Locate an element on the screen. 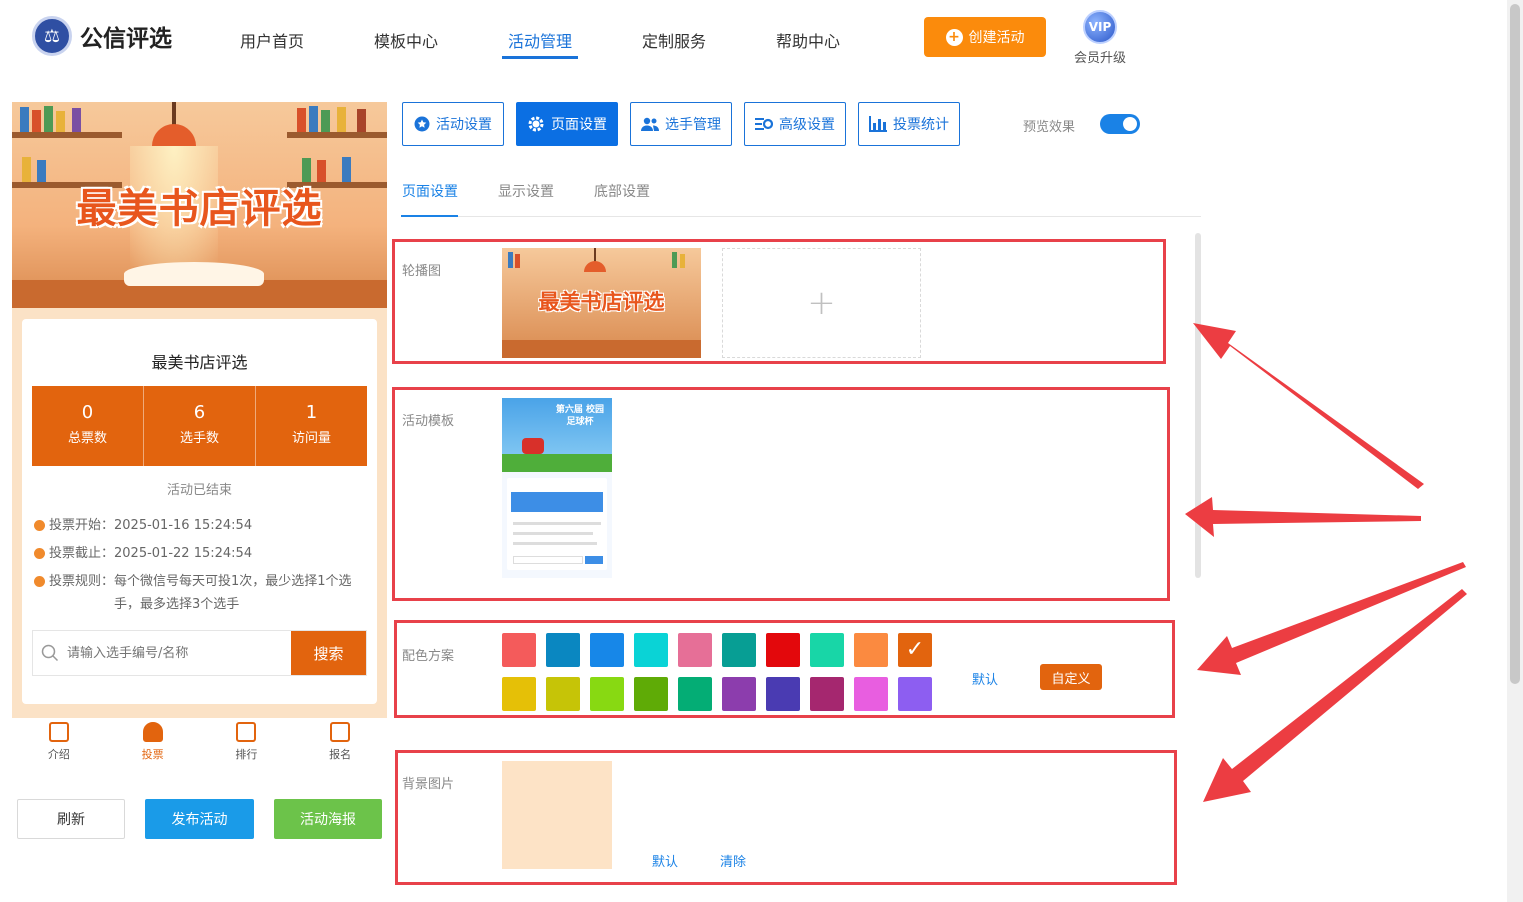  create-activity-button: + 创建活动 is located at coordinates (985, 37).